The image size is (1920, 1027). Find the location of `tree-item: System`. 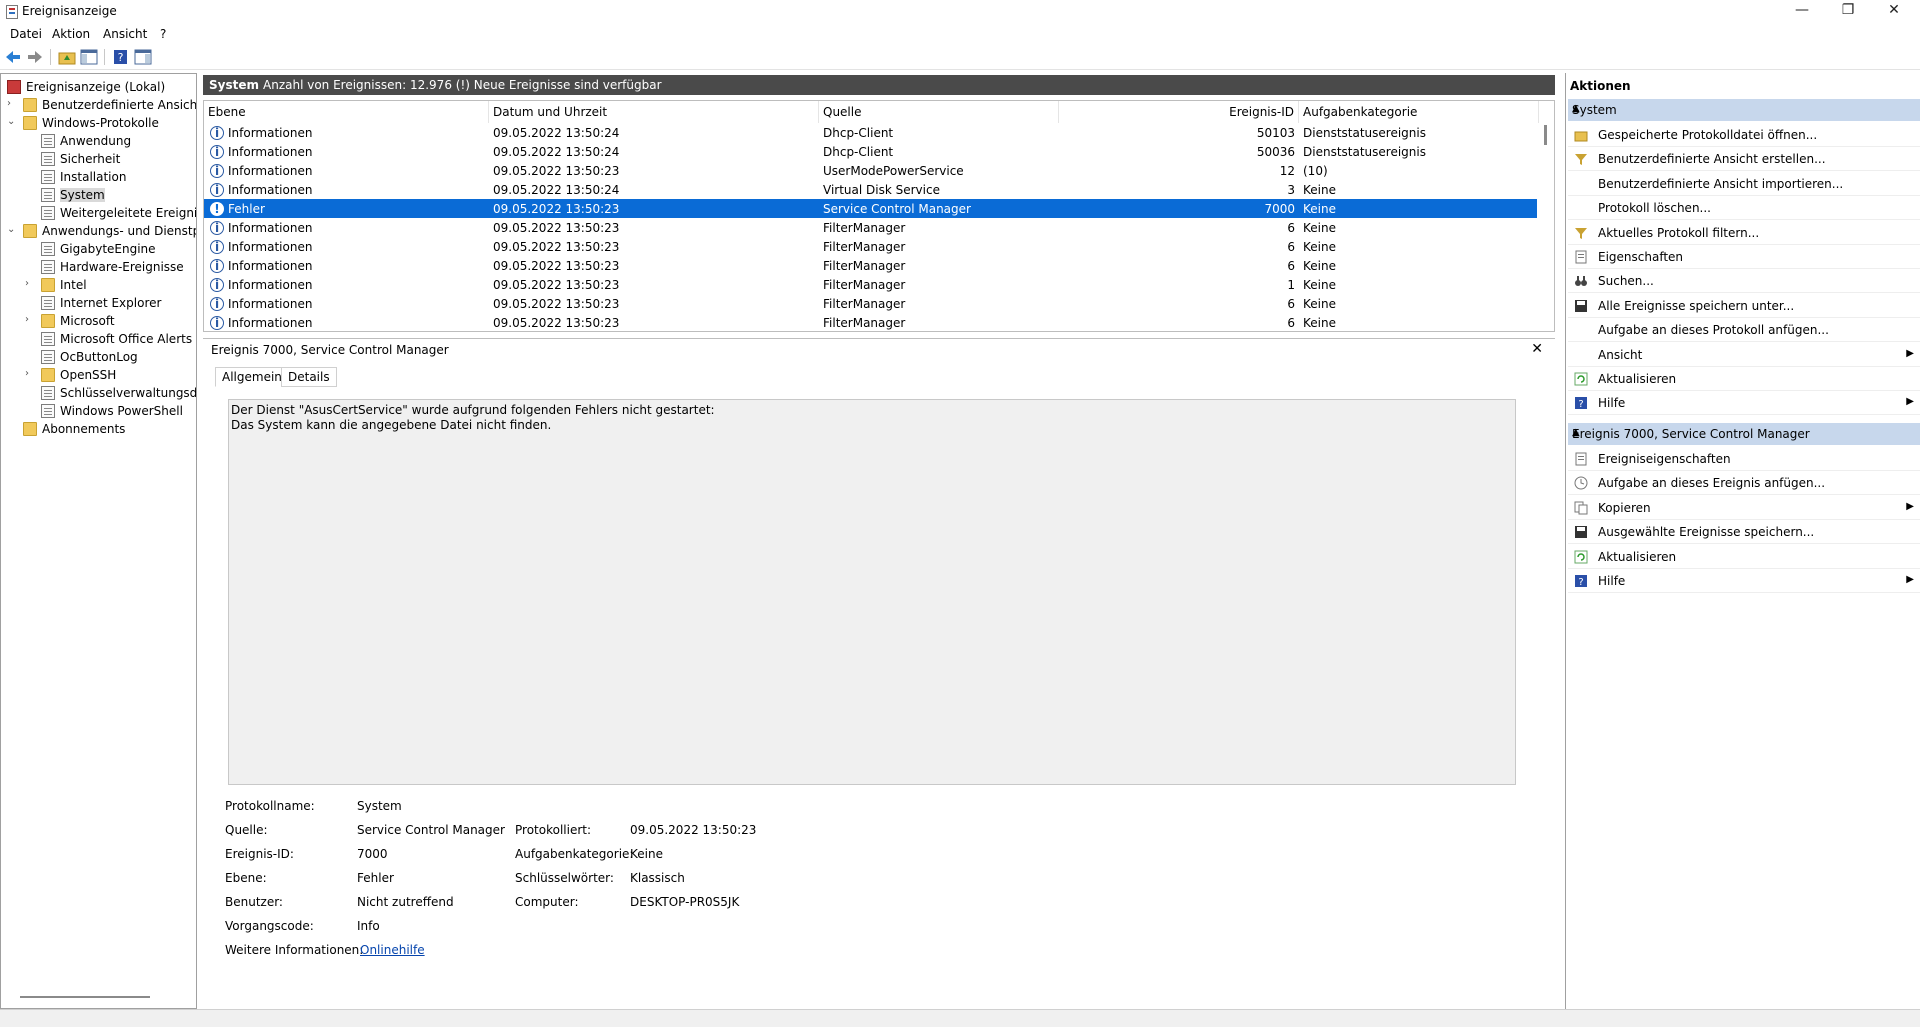

tree-item: System is located at coordinates (98, 195).